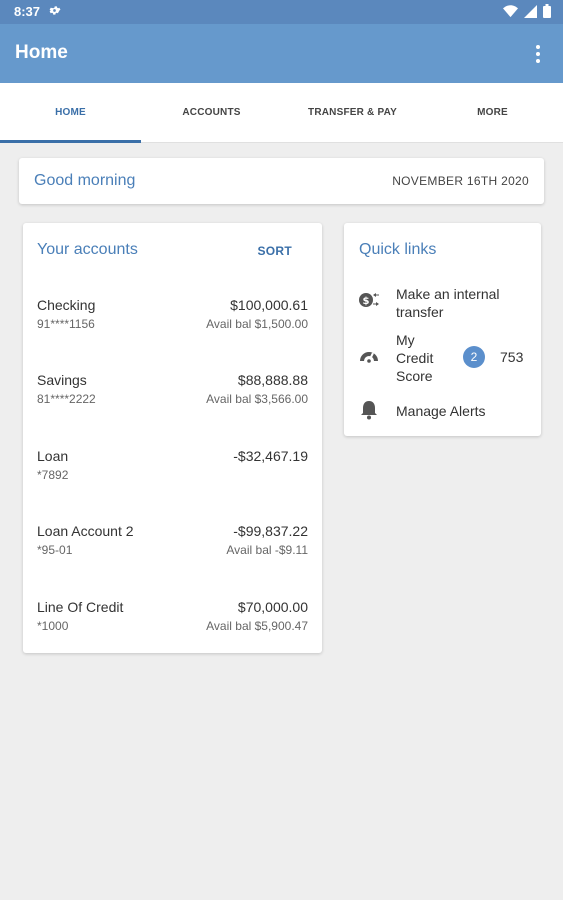  What do you see at coordinates (547, 13) in the screenshot?
I see `battery-icon` at bounding box center [547, 13].